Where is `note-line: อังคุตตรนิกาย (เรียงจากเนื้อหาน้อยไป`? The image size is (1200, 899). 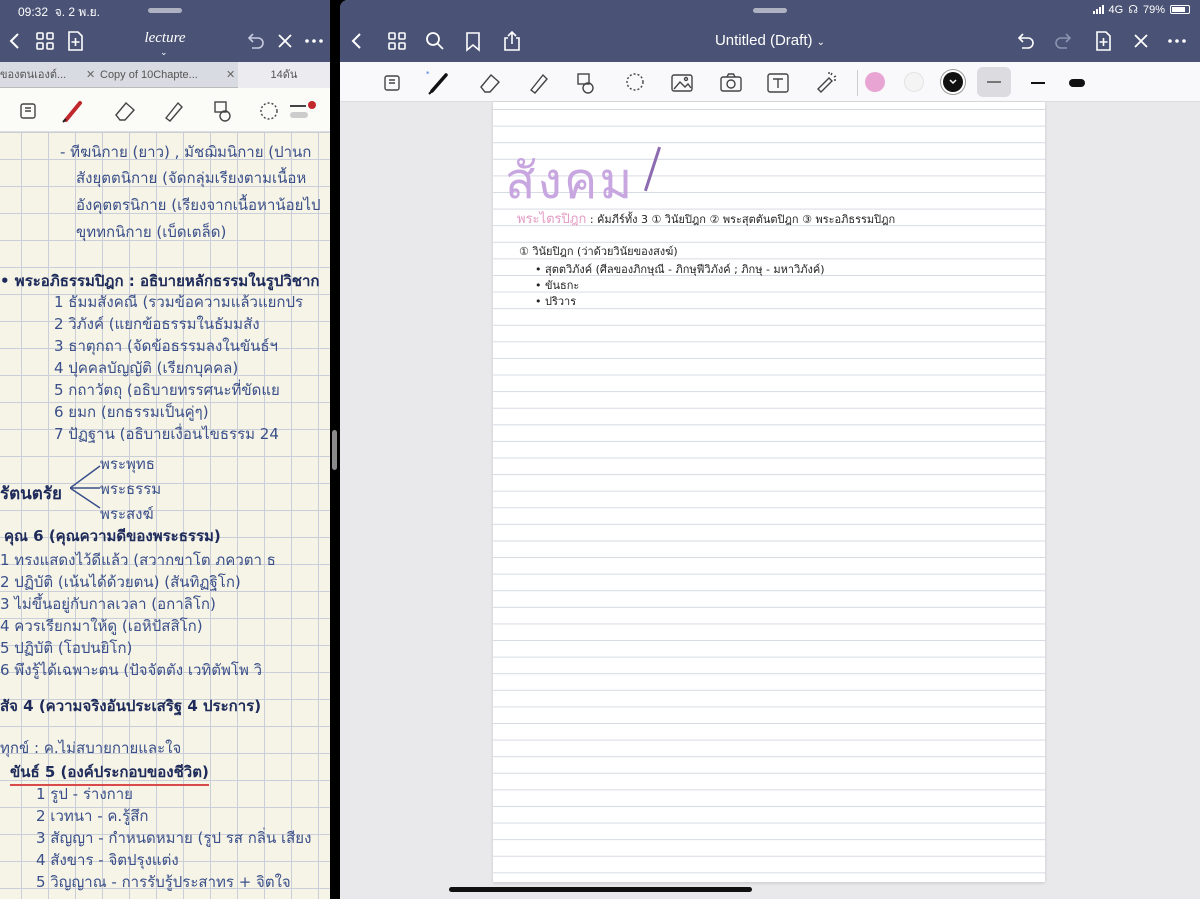
note-line: อังคุตตรนิกาย (เรียงจากเนื้อหาน้อยไป is located at coordinates (198, 205).